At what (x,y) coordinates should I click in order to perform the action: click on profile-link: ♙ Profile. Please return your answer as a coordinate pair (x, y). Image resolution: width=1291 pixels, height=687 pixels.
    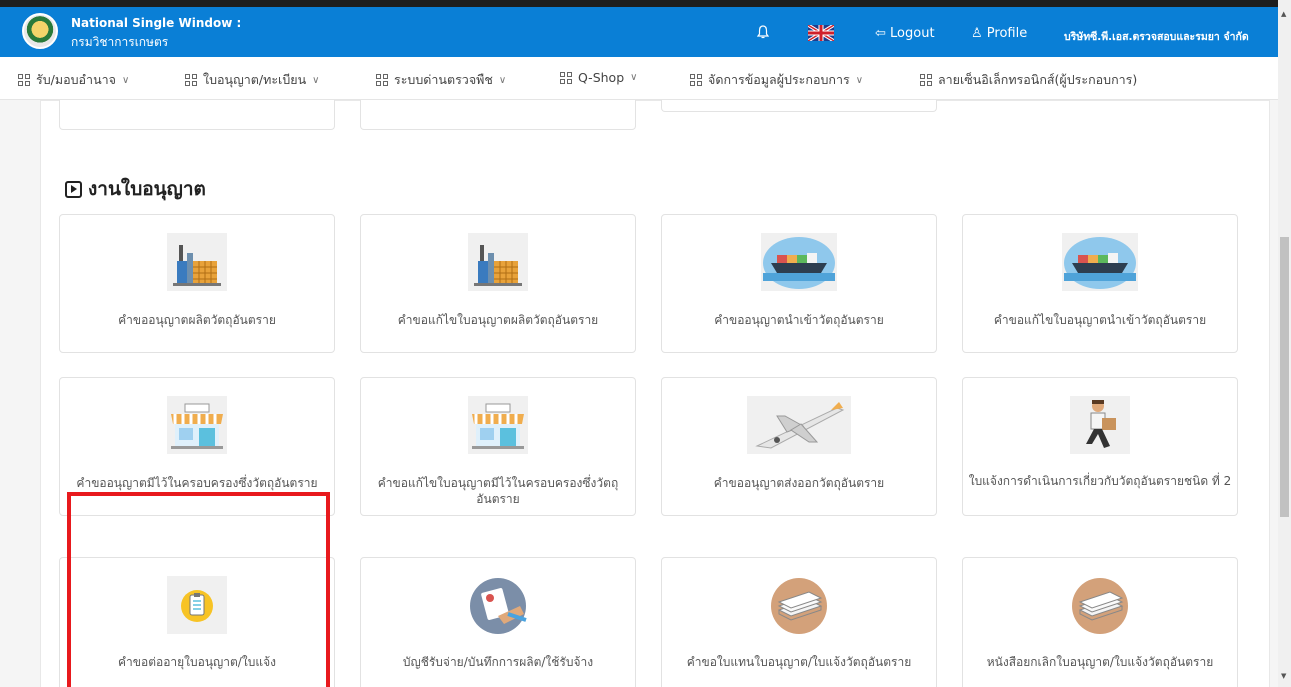
    Looking at the image, I should click on (999, 33).